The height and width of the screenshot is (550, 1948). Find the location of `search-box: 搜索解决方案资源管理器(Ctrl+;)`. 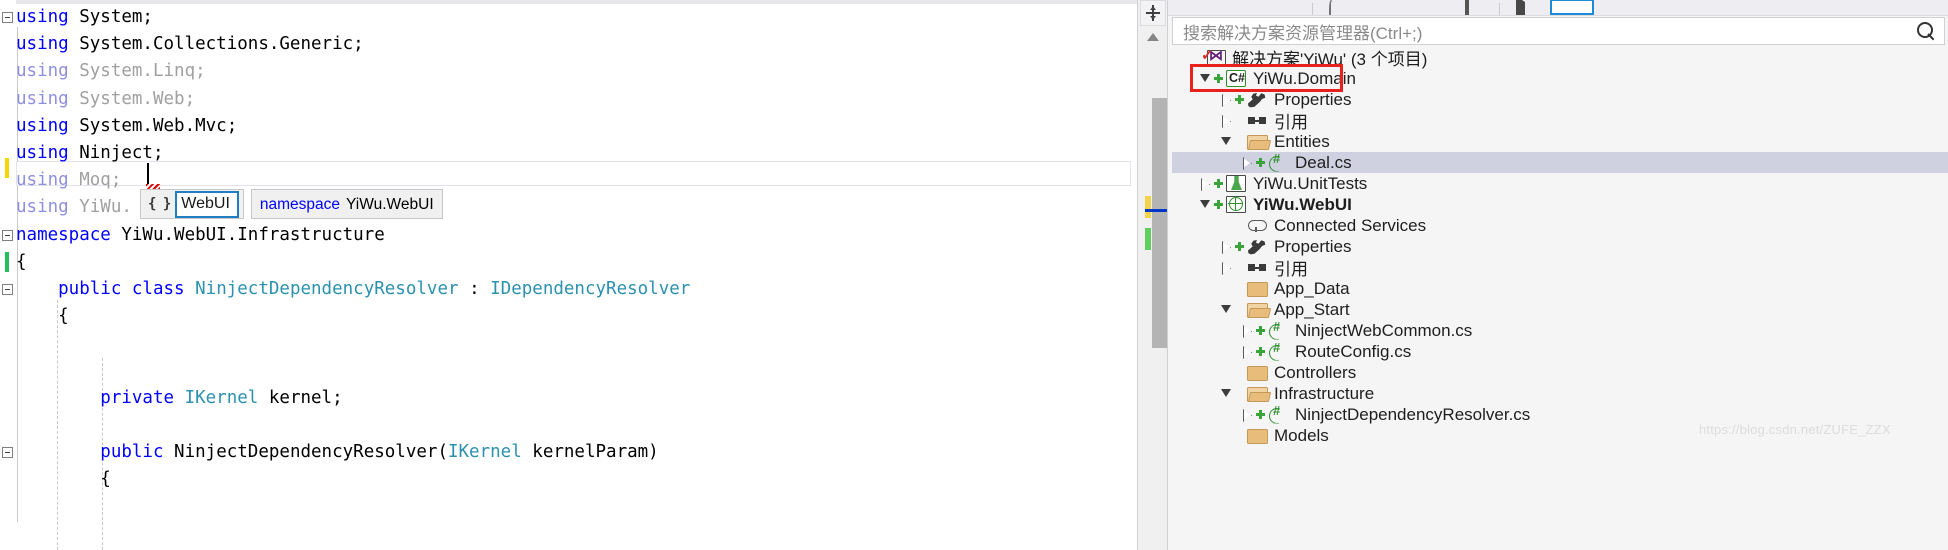

search-box: 搜索解决方案资源管理器(Ctrl+;) is located at coordinates (1558, 31).